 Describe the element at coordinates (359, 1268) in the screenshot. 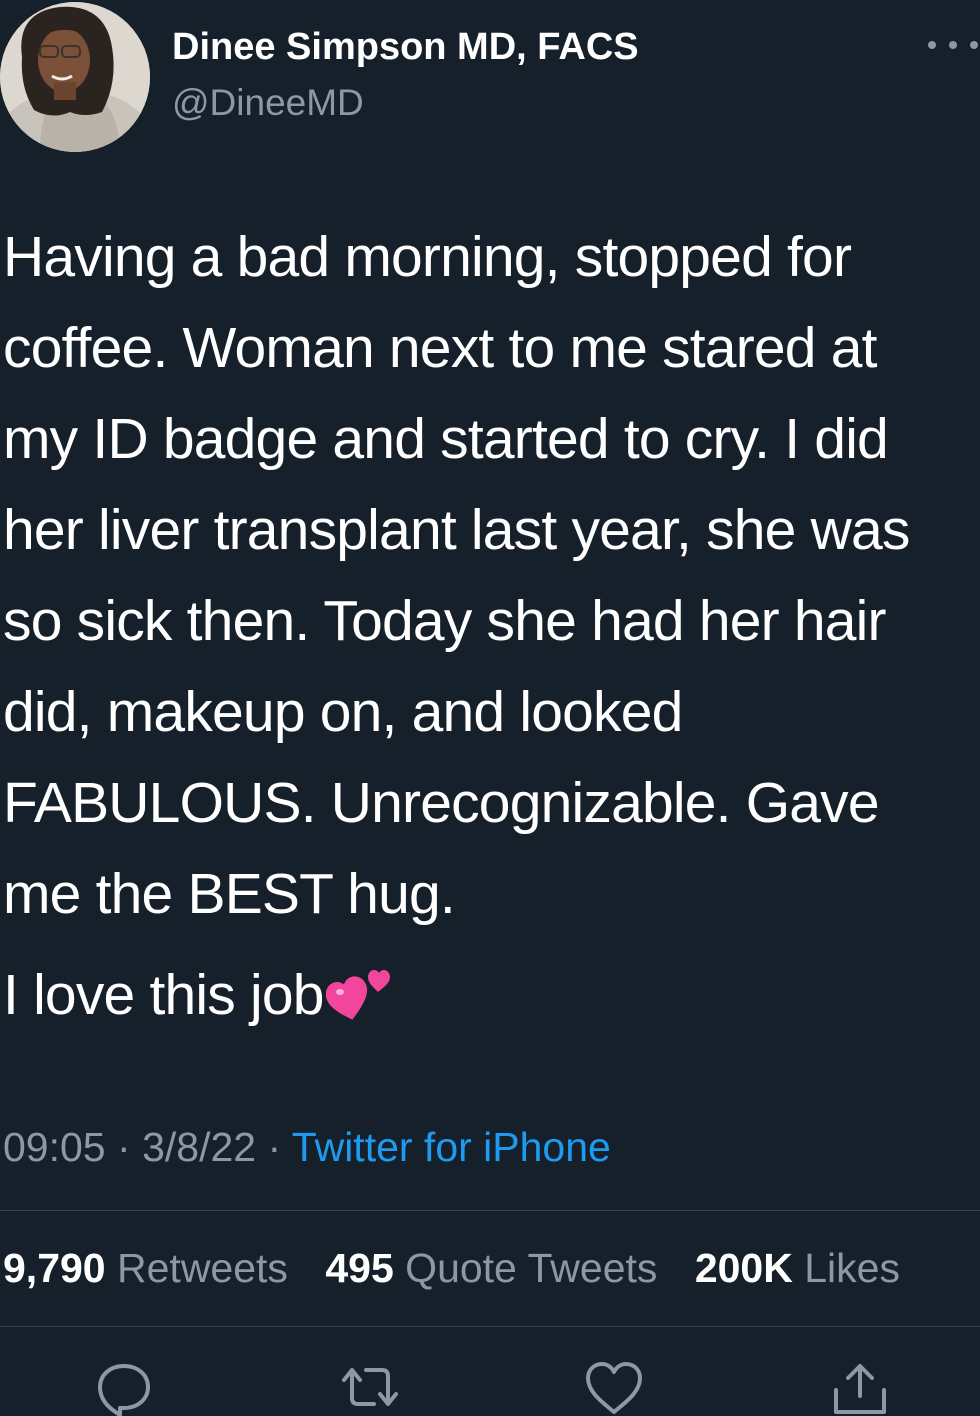

I see `quote-tweets-count: 495` at that location.